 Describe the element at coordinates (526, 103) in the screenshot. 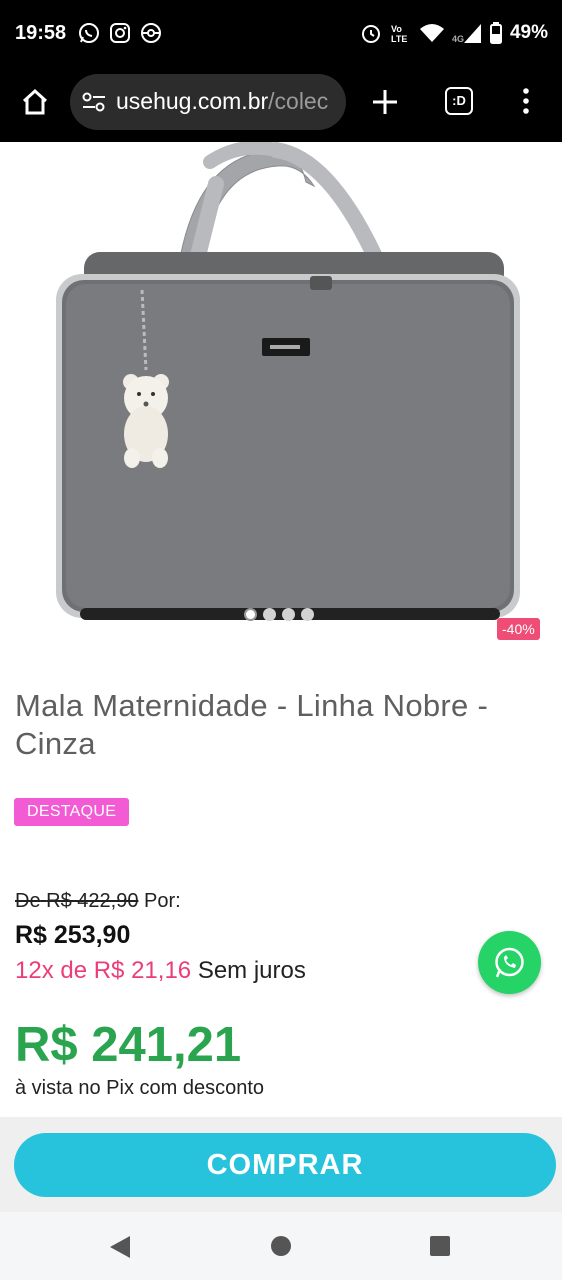

I see `more-menu-icon` at that location.